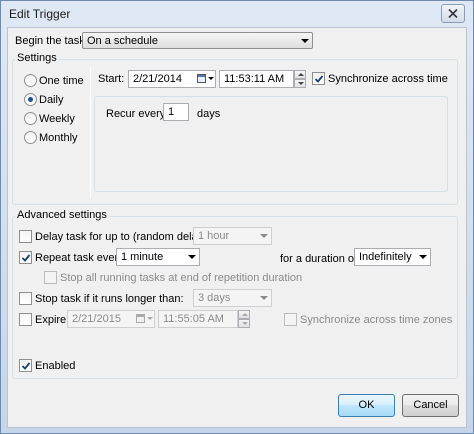 The height and width of the screenshot is (434, 474). I want to click on repeat-interval-value: 1 minute, so click(142, 257).